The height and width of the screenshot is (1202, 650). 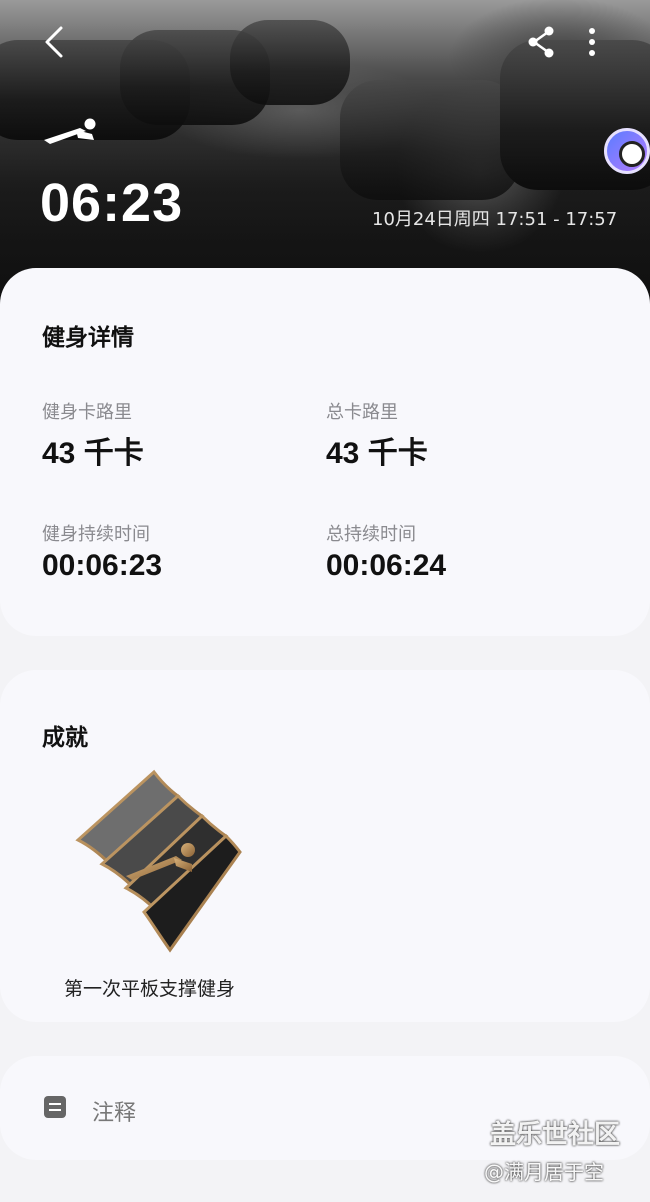 What do you see at coordinates (371, 534) in the screenshot?
I see `stat-label-total-duration: 总持续时间` at bounding box center [371, 534].